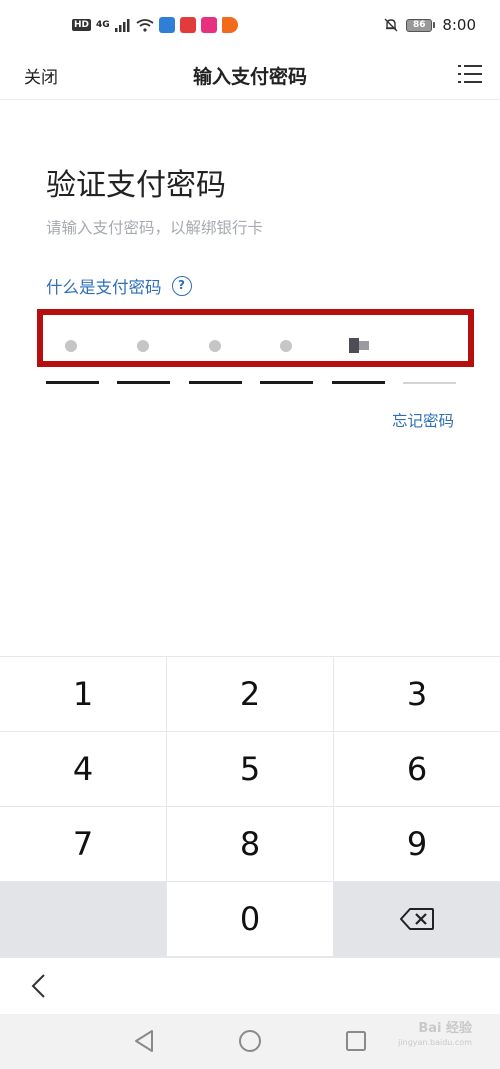 The height and width of the screenshot is (1069, 500). Describe the element at coordinates (155, 25) in the screenshot. I see `status-bar-left: HD 4G` at that location.